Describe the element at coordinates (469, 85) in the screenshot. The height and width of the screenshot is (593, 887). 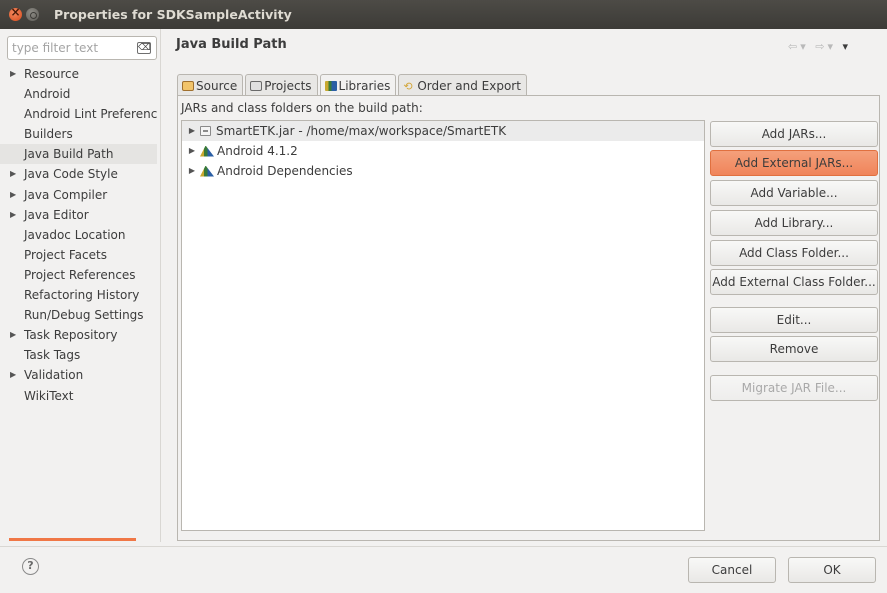
I see `tab-label: Order and Export` at that location.